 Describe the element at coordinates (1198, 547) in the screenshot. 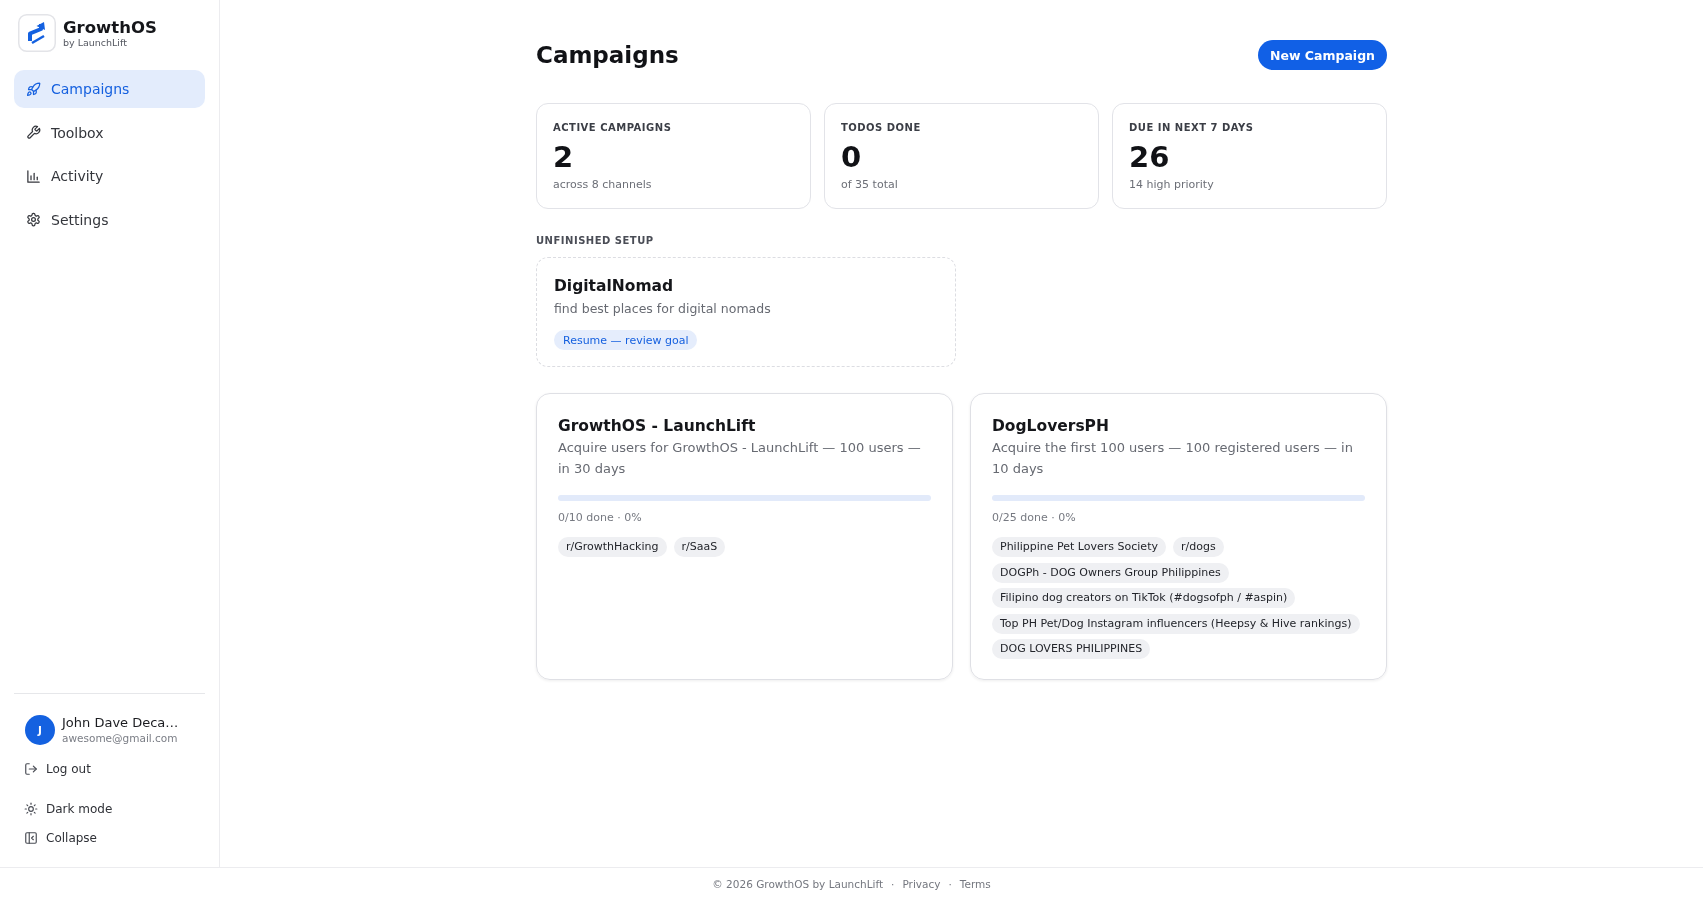

I see `channel-tag: r/dogs` at that location.